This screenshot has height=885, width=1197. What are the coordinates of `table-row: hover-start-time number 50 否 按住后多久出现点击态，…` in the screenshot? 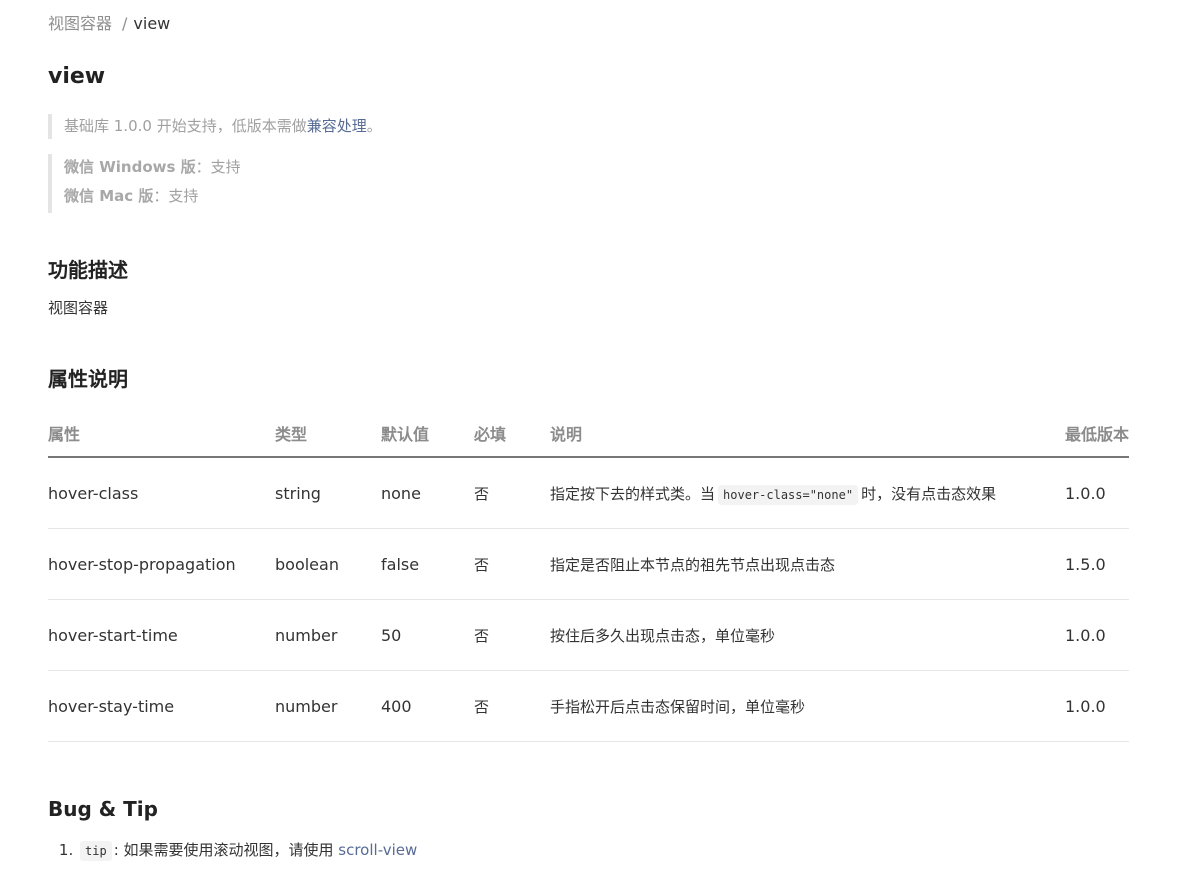 It's located at (588, 635).